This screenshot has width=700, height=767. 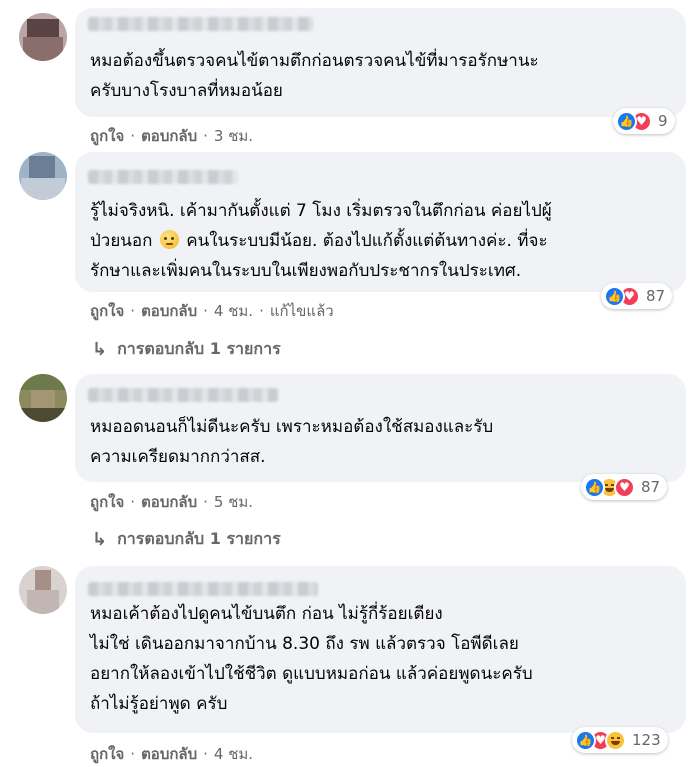 I want to click on comment-actions: ถูกใจ · ตอบกลับ · 3 ชม., so click(x=172, y=136).